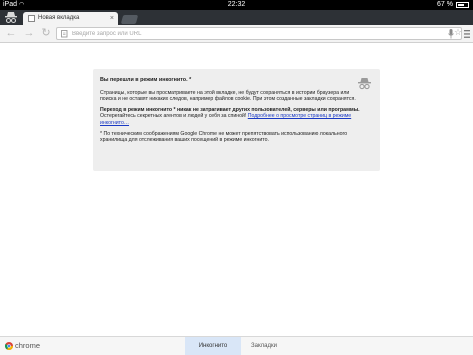 This screenshot has width=473, height=355. What do you see at coordinates (213, 346) in the screenshot?
I see `tab-incognito: Инкогнито` at bounding box center [213, 346].